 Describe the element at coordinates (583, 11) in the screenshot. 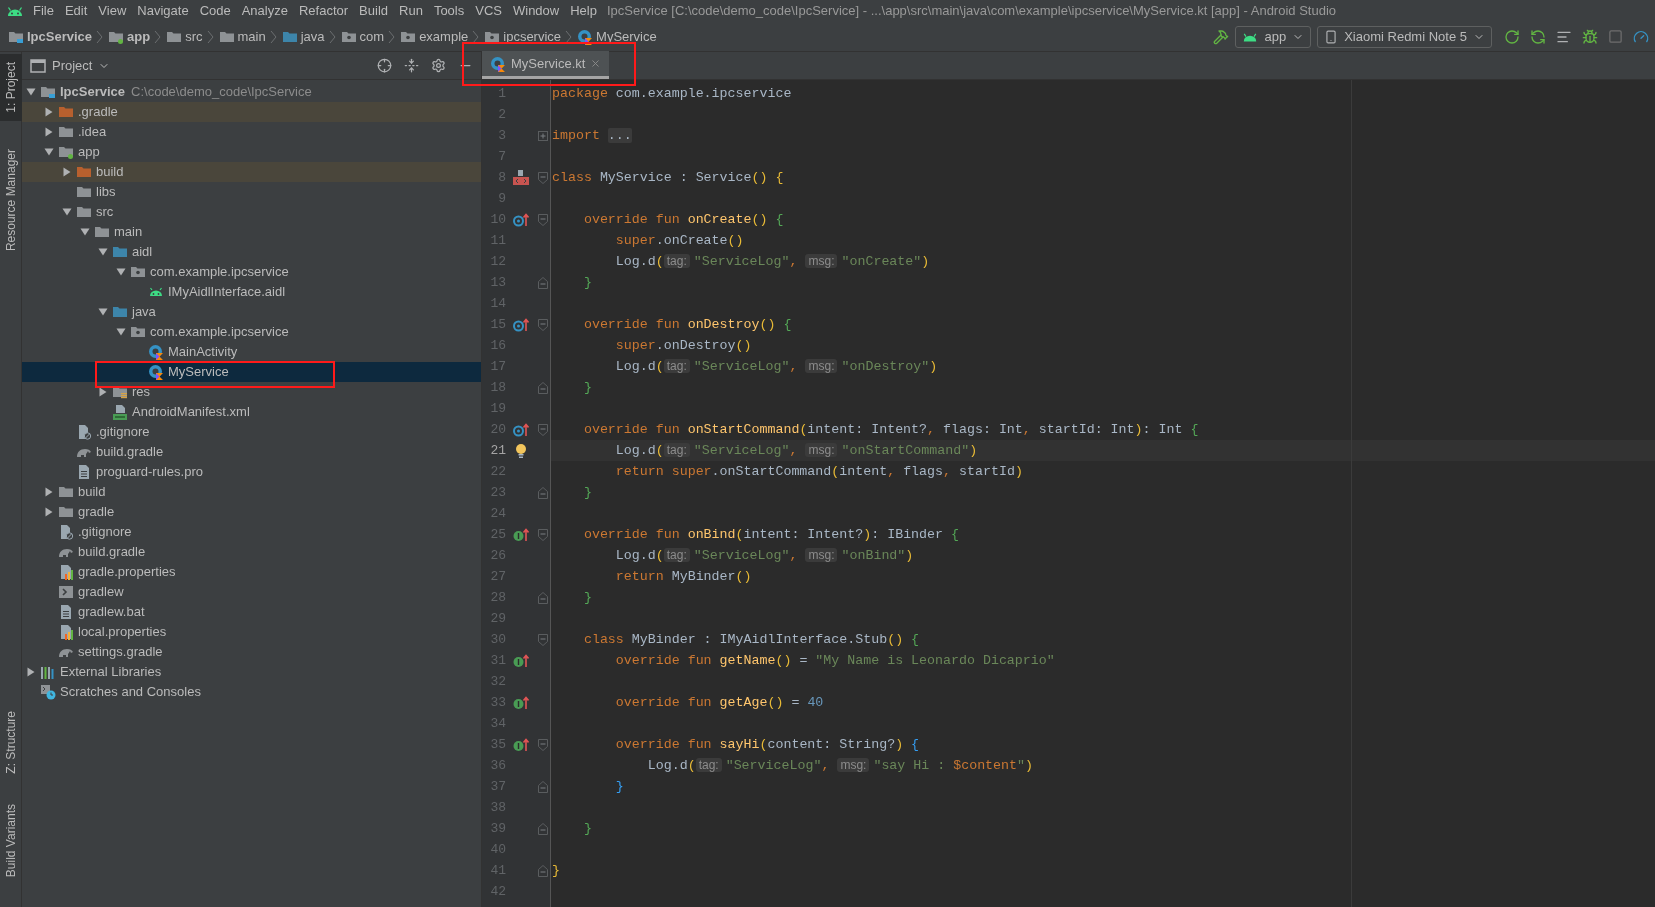

I see `menu-item: Help` at that location.